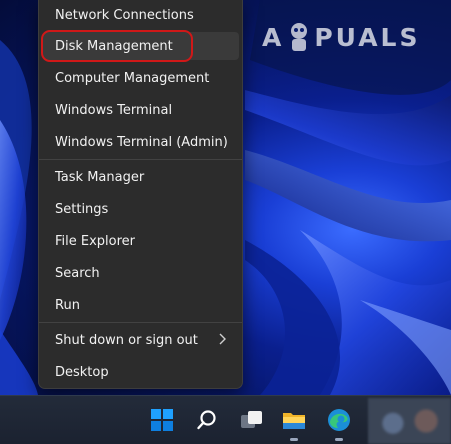 The image size is (451, 444). Describe the element at coordinates (114, 110) in the screenshot. I see `menu-item-label: Windows Terminal` at that location.